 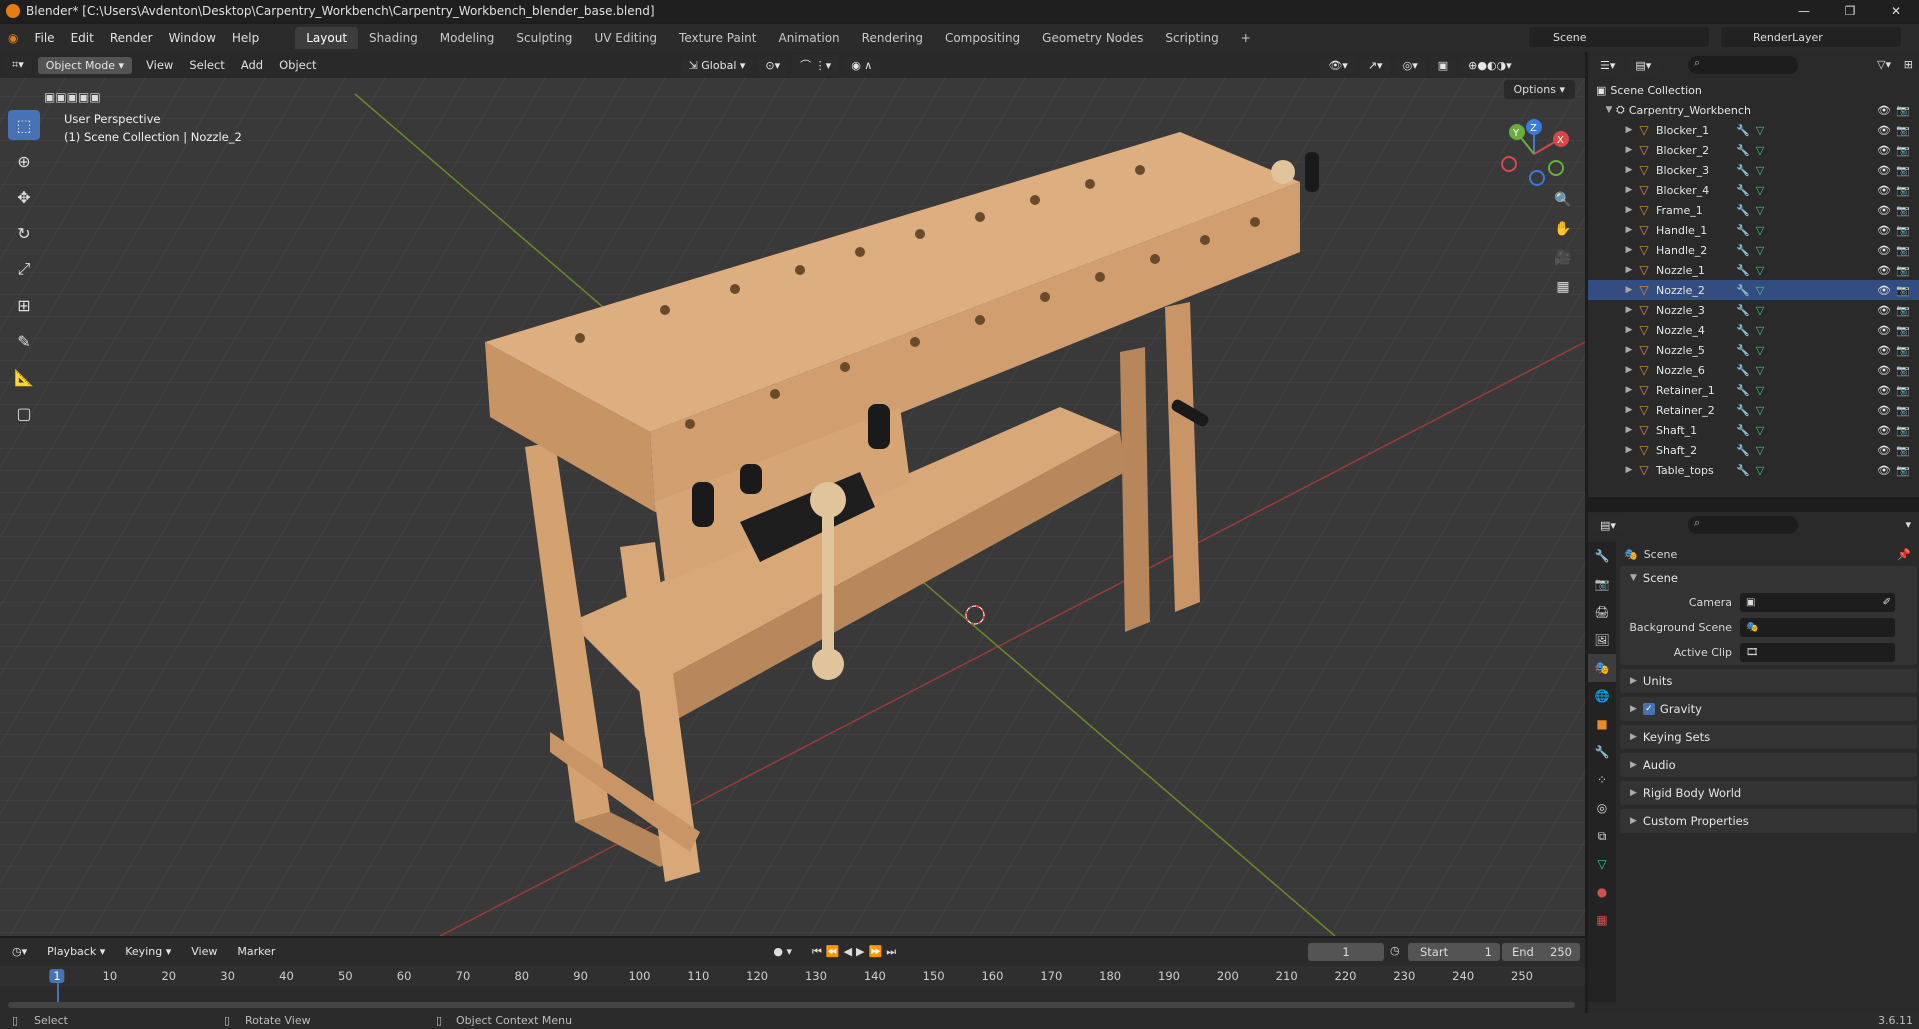 I want to click on outliner-collection-row: ▼ ⛭ Carpentry_Workbench 👁 📷, so click(x=1753, y=110).